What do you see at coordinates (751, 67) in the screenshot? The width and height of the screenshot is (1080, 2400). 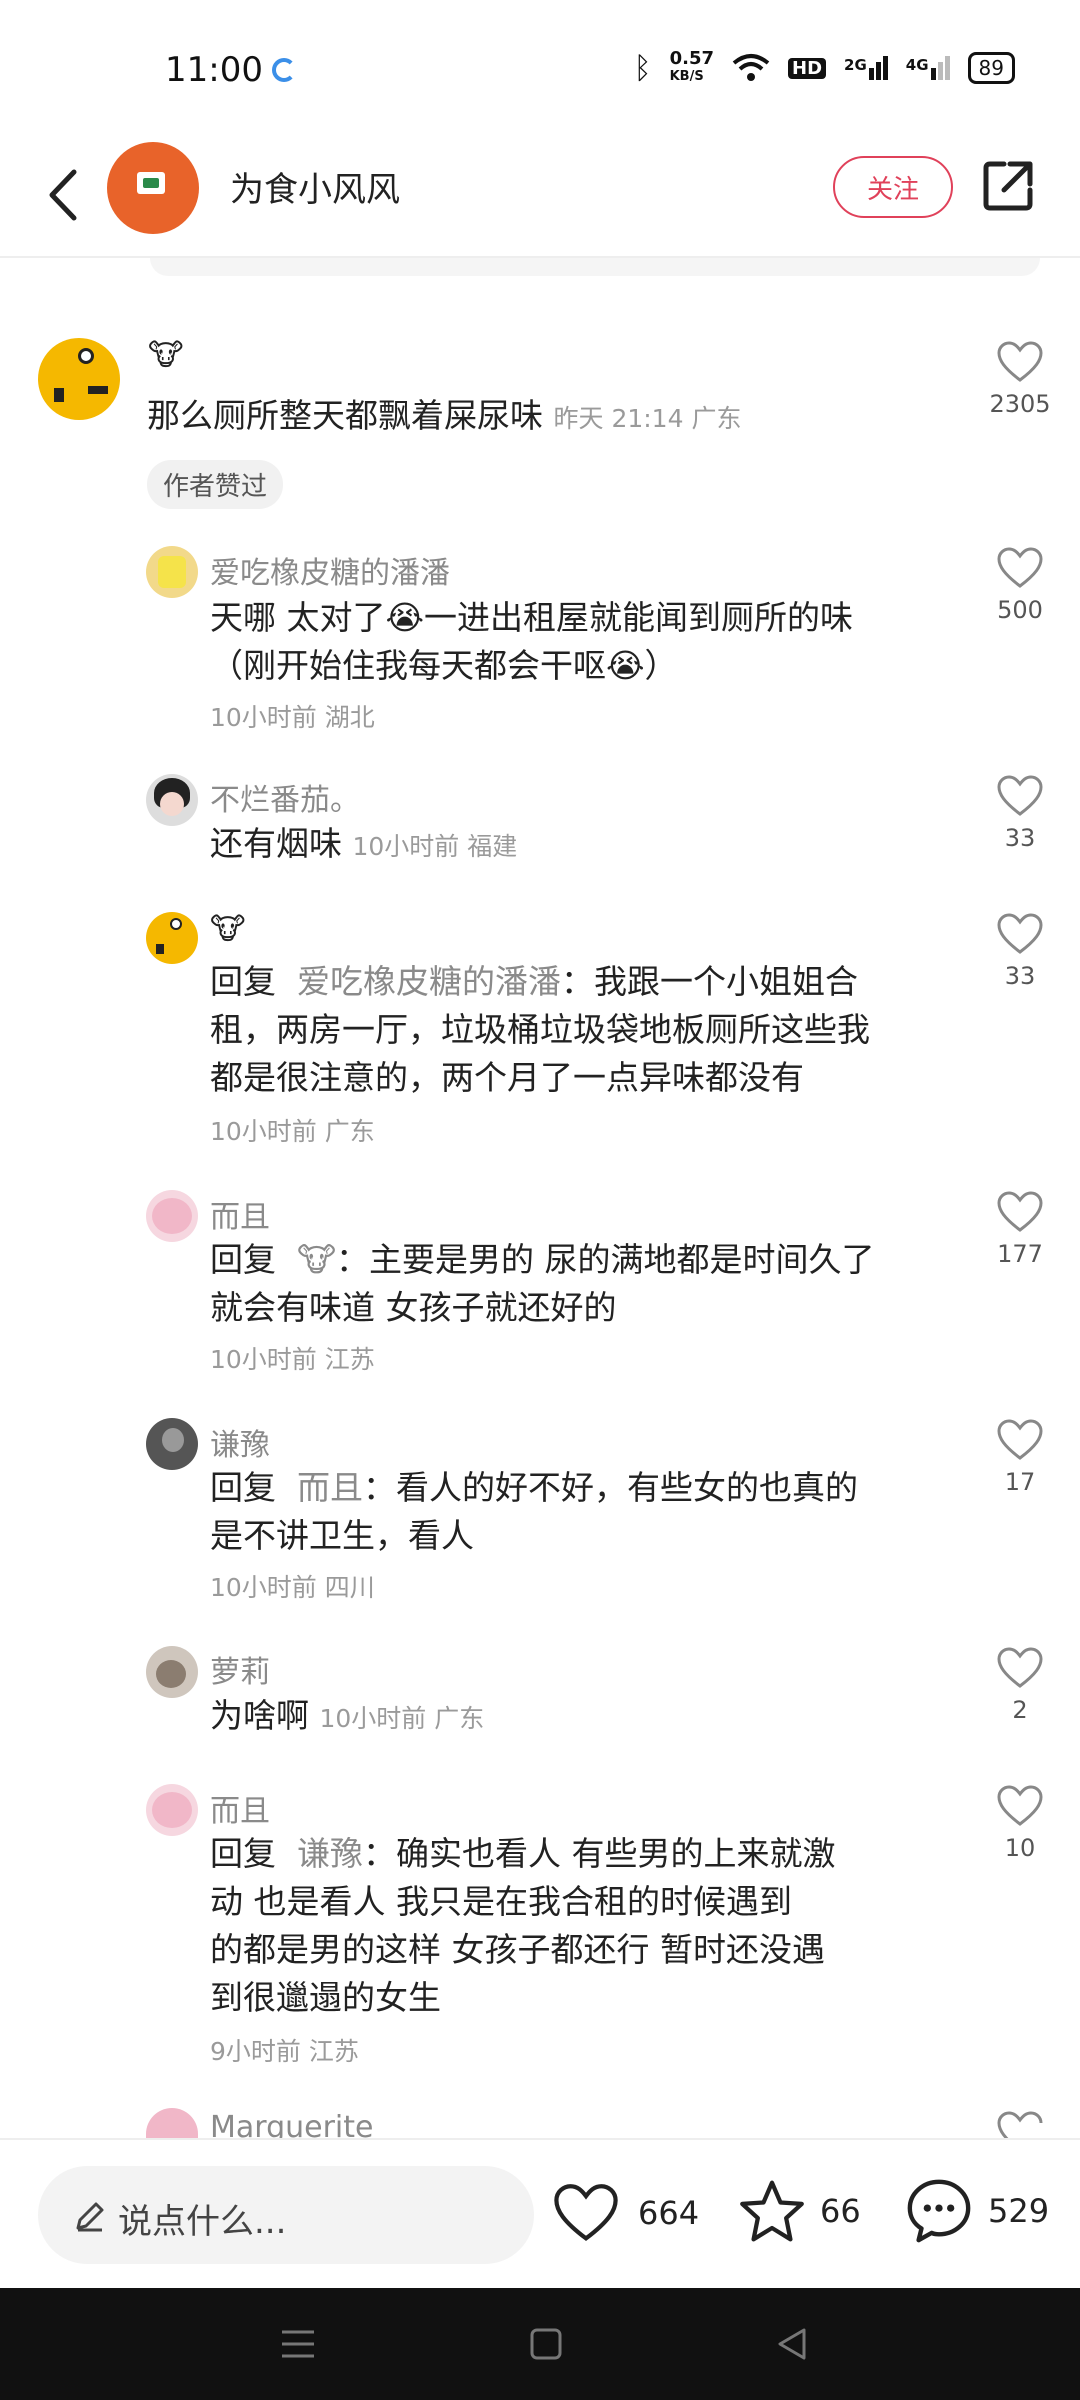 I see `wifi-icon` at bounding box center [751, 67].